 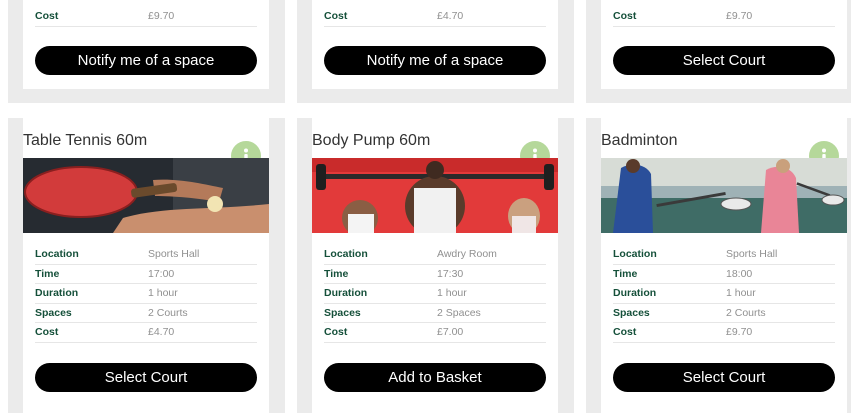 I want to click on location-value: Awdry Room, so click(x=467, y=254).